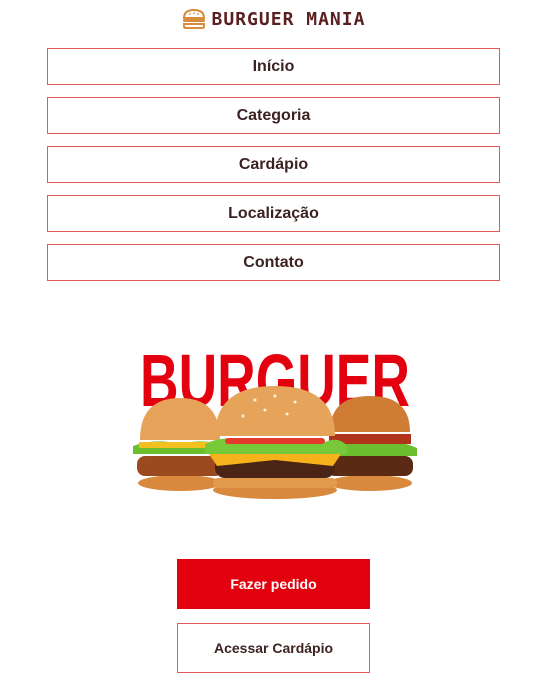  What do you see at coordinates (193, 18) in the screenshot?
I see `burger-icon` at bounding box center [193, 18].